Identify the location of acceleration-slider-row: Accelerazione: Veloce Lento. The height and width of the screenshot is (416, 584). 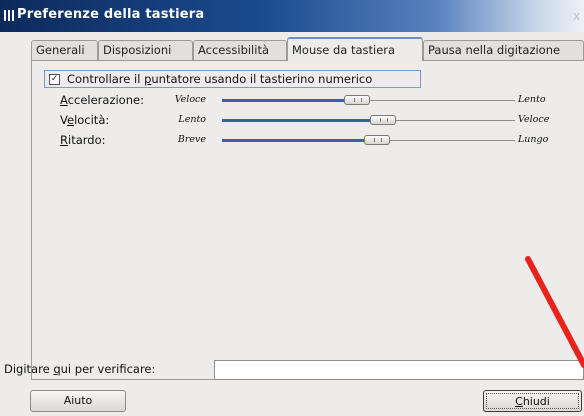
(316, 101).